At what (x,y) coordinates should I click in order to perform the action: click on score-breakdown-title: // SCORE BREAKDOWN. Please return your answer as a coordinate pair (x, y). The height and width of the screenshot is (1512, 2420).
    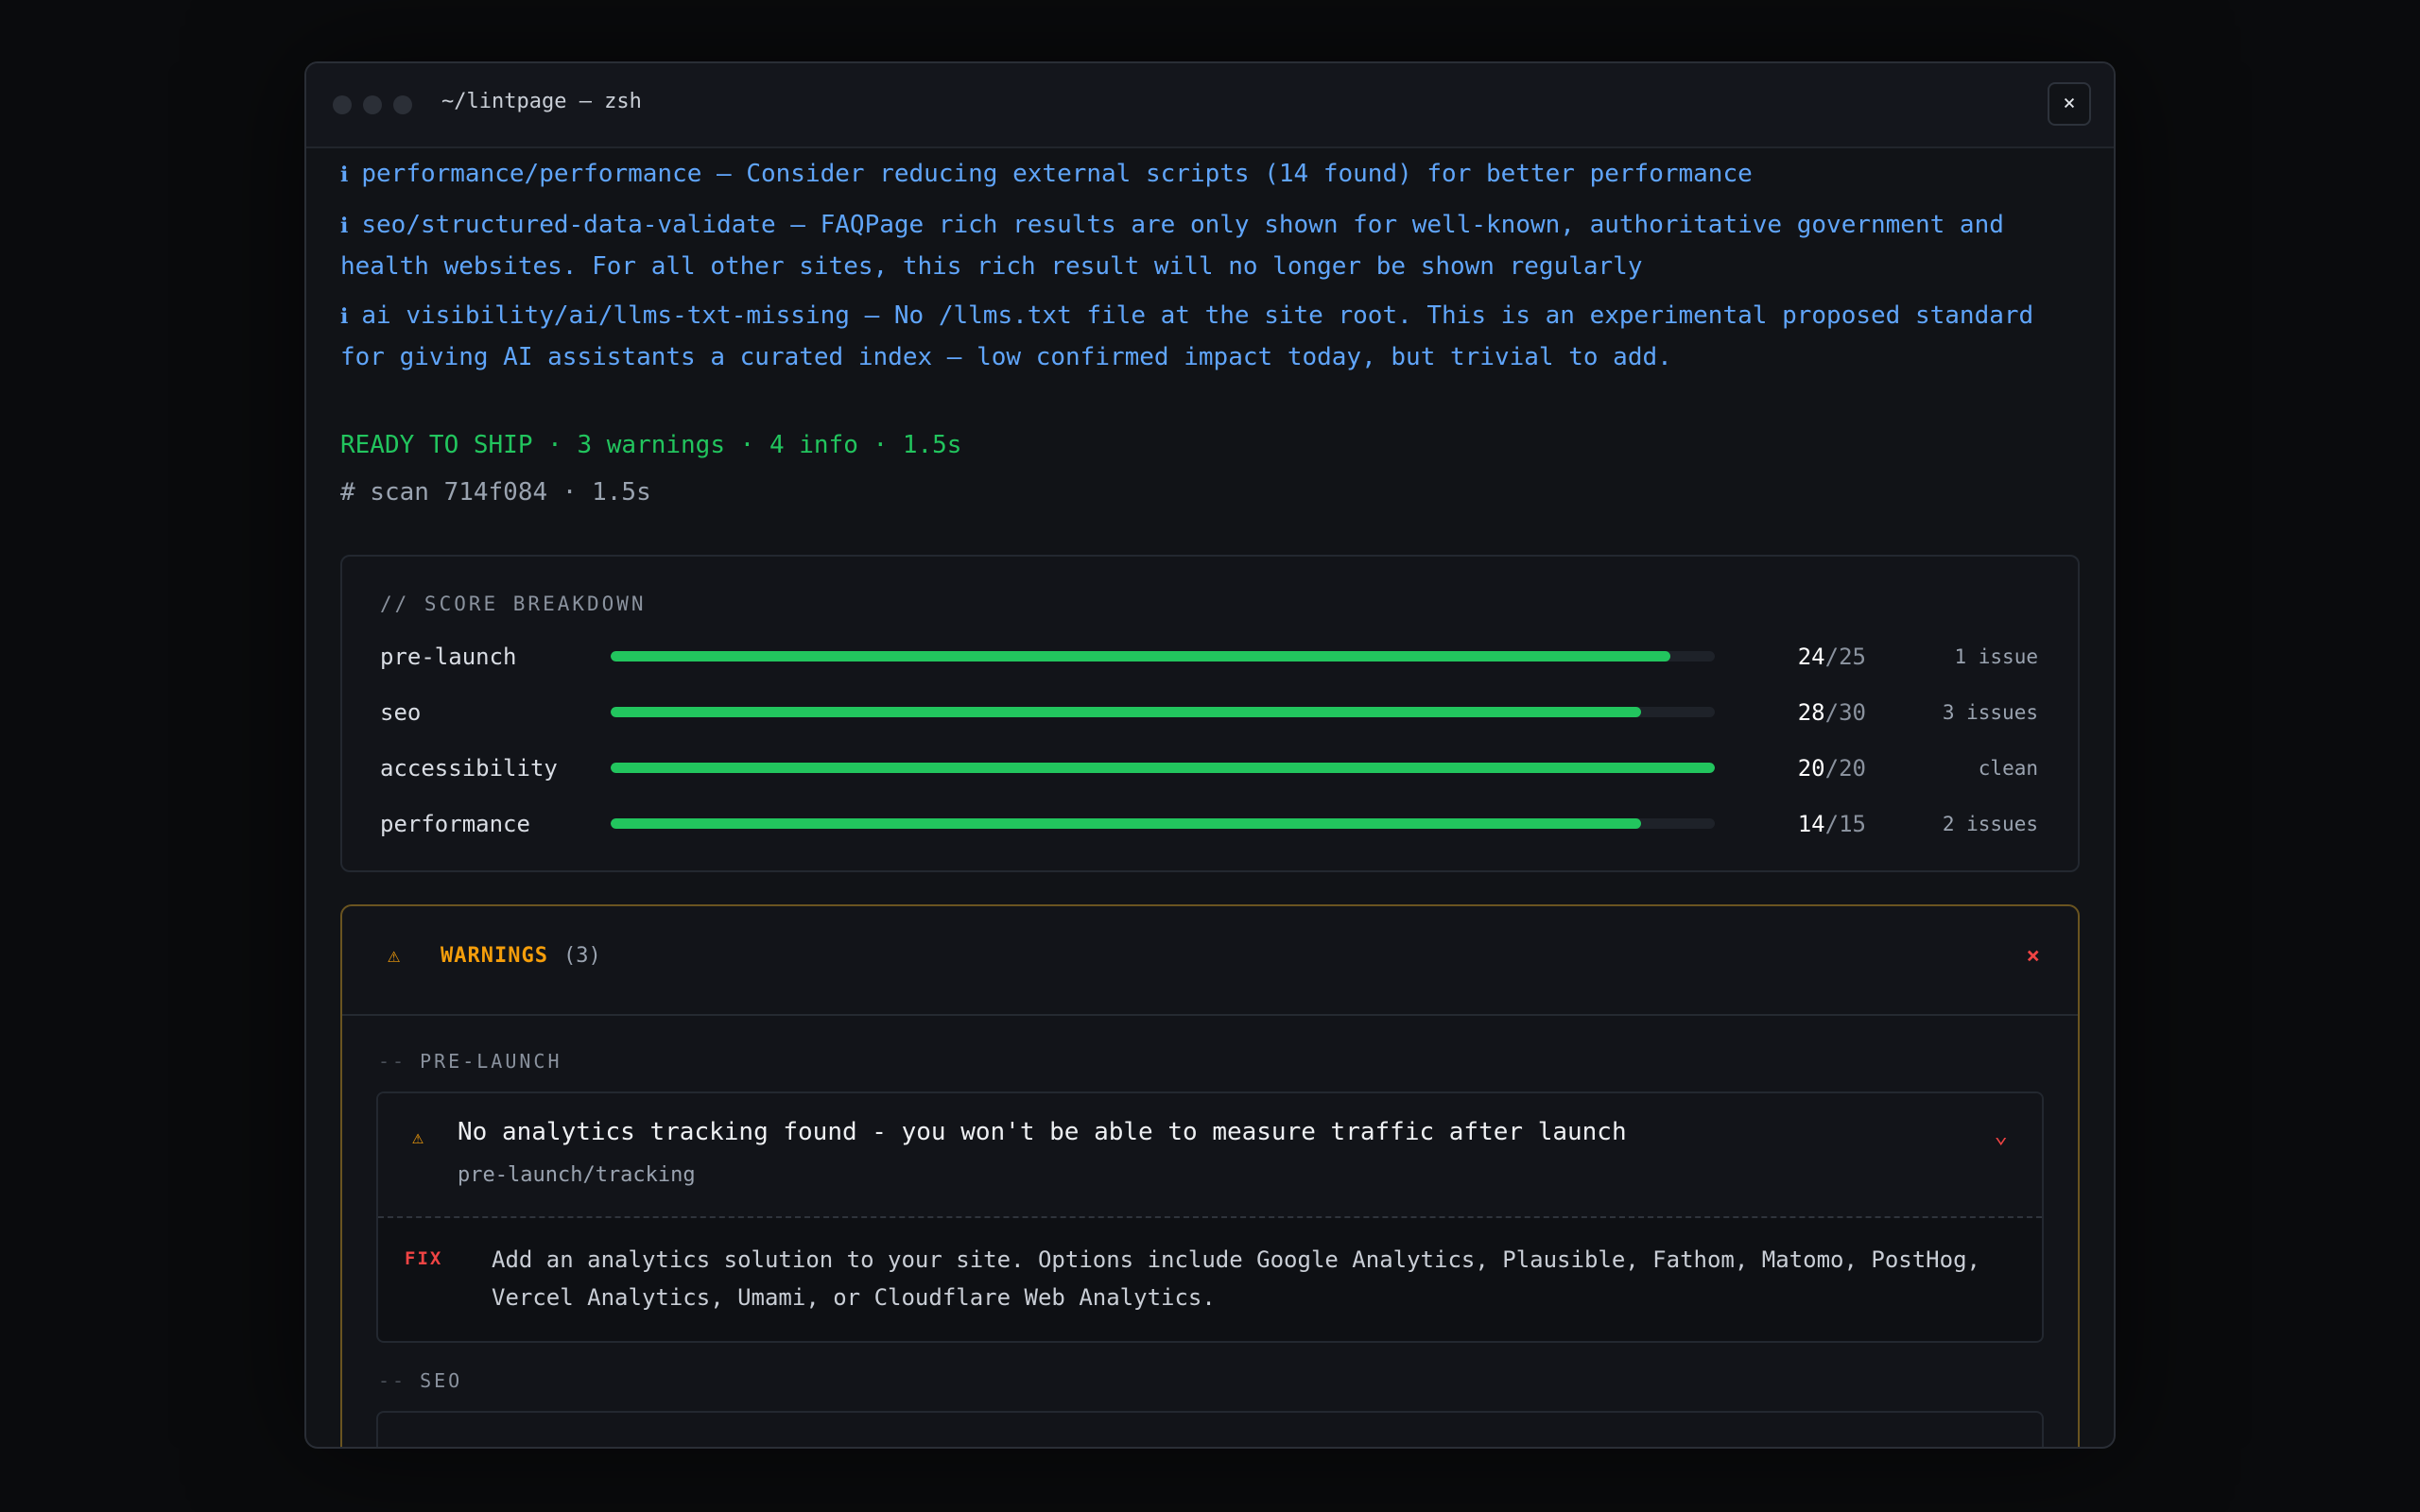
    Looking at the image, I should click on (513, 604).